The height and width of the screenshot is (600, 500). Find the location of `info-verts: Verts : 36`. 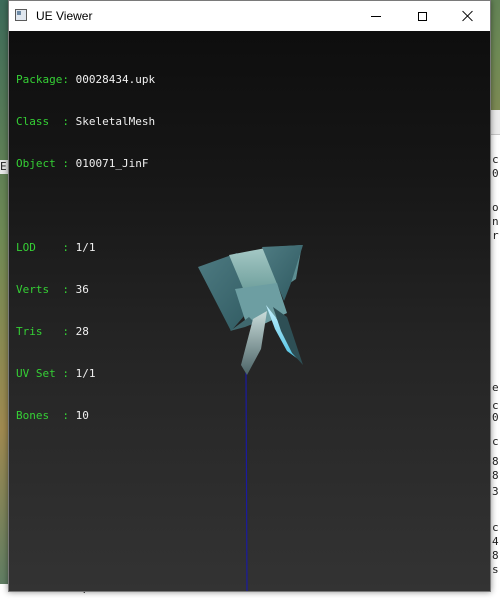

info-verts: Verts : 36 is located at coordinates (85, 290).